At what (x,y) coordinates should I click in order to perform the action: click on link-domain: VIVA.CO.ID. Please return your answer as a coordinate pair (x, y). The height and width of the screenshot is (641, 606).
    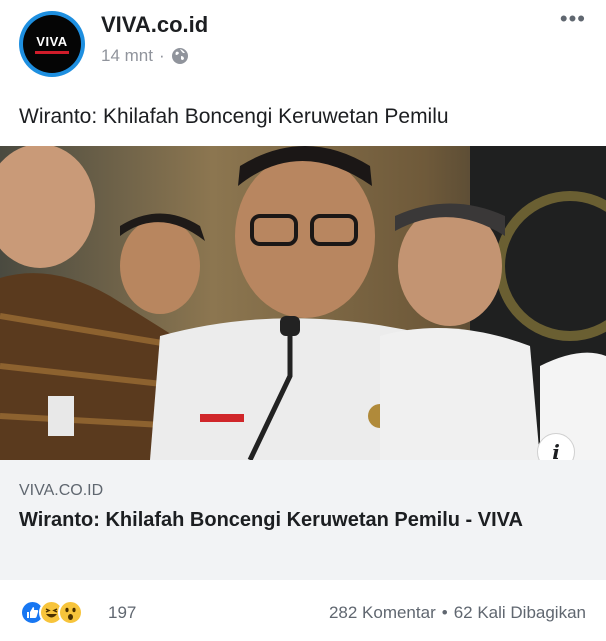
    Looking at the image, I should click on (61, 490).